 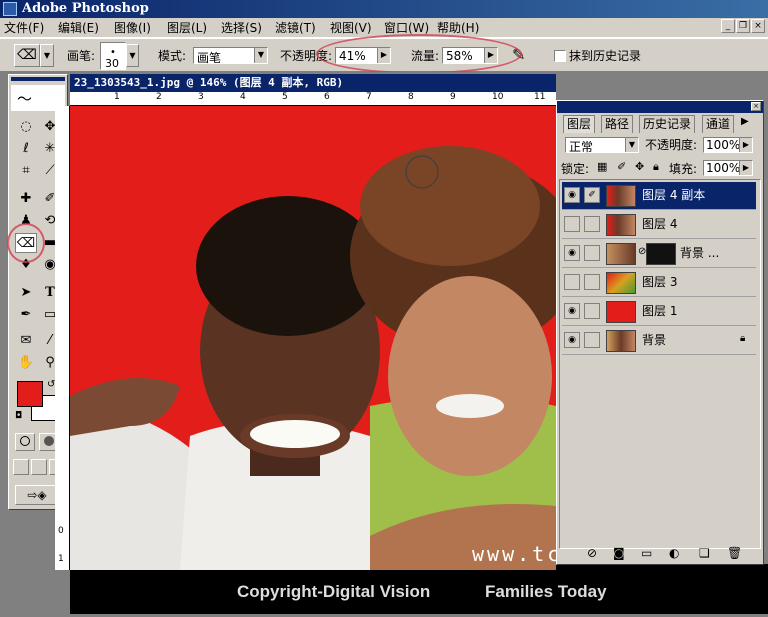 I want to click on hand-icon: ✋, so click(x=26, y=363).